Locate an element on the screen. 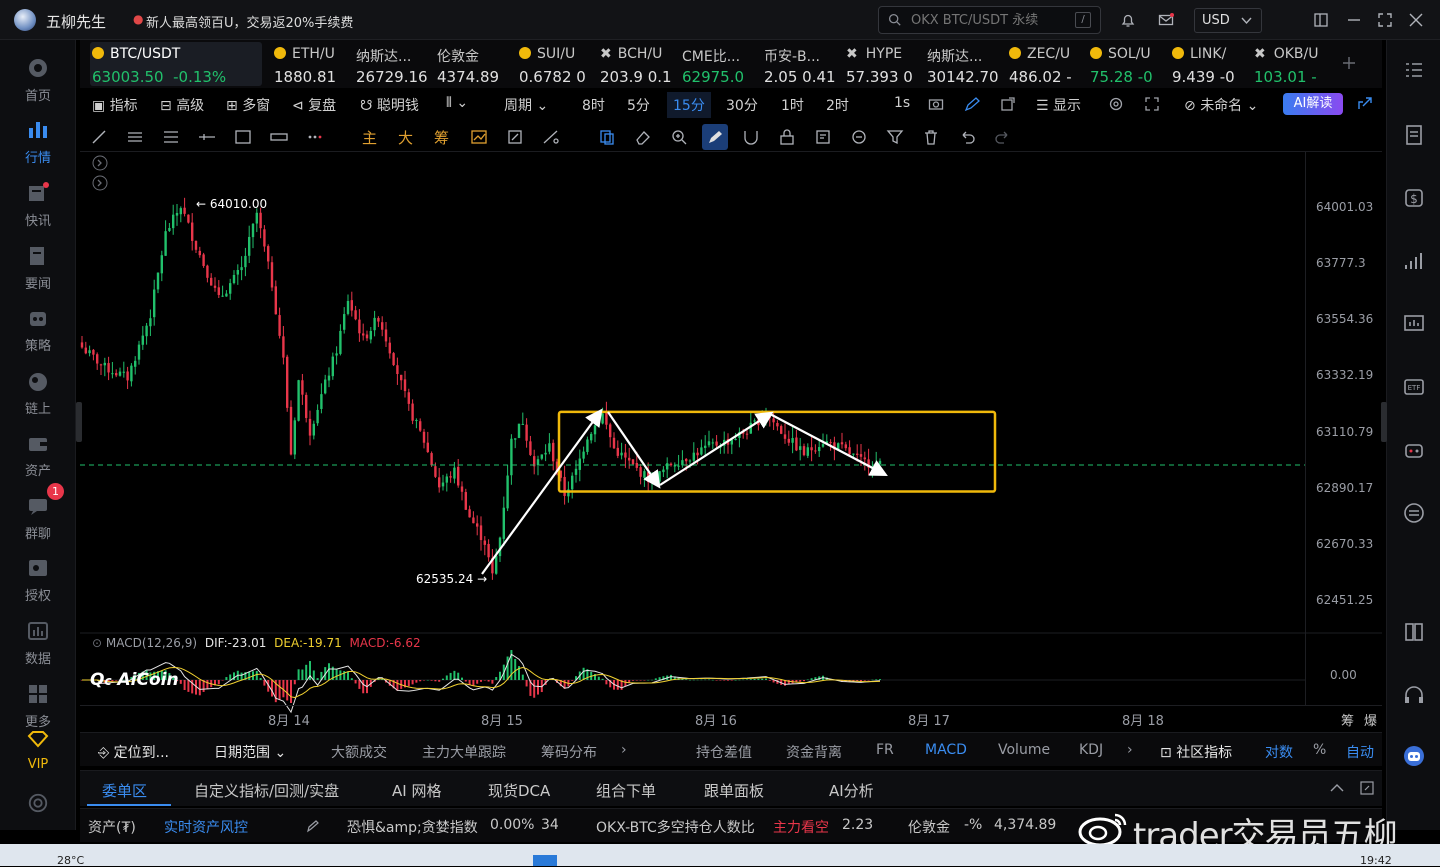 Image resolution: width=1440 pixels, height=867 pixels. interval-1h: 1时 is located at coordinates (792, 105).